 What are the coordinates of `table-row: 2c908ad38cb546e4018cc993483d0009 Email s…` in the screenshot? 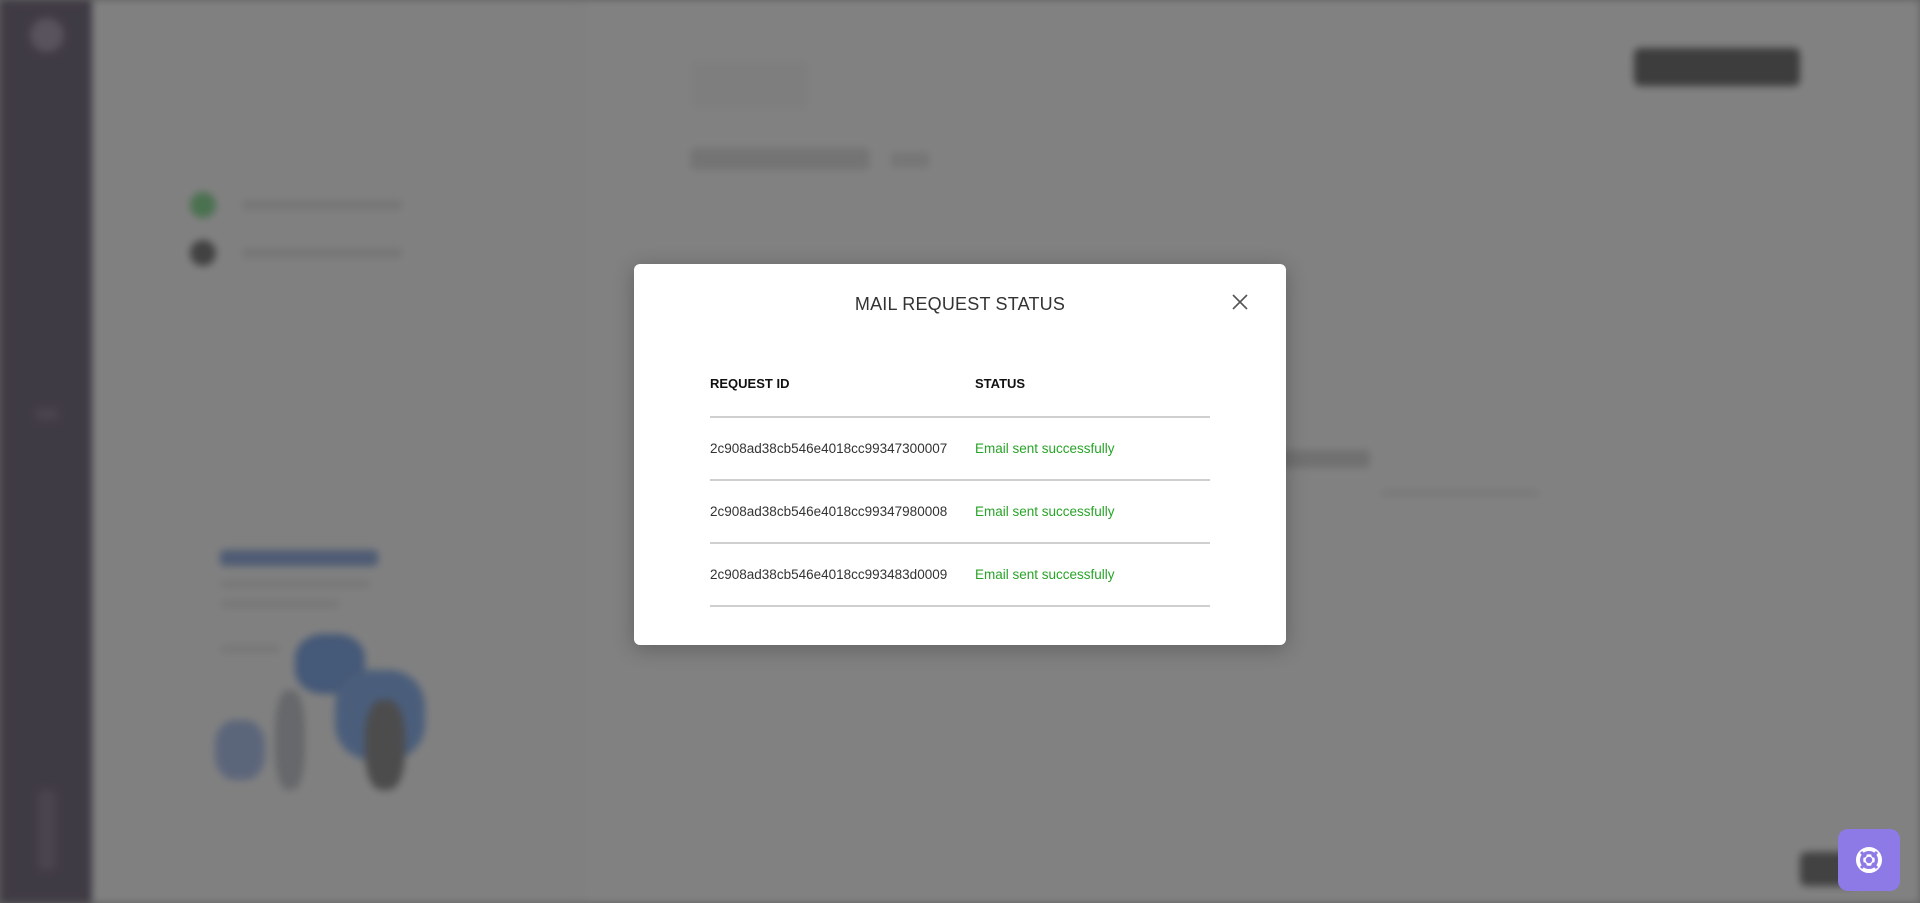 It's located at (960, 575).